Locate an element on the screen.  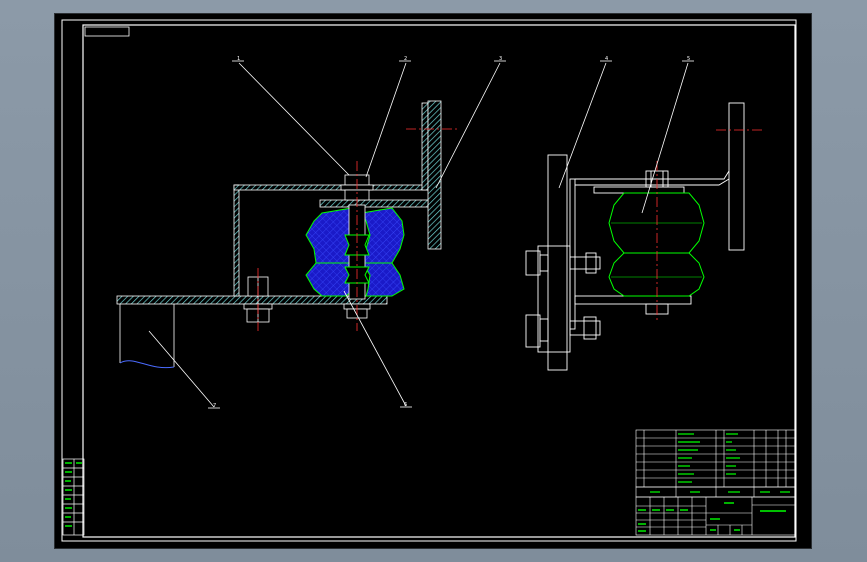
lower-flat-plate is located at coordinates (633, 300).